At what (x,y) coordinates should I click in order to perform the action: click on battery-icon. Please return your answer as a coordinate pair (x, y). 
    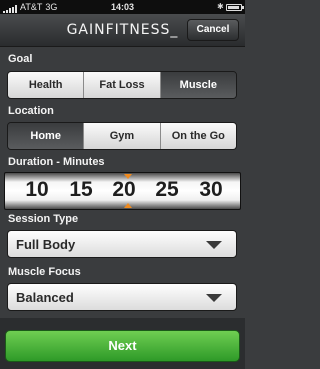
    Looking at the image, I should click on (235, 7).